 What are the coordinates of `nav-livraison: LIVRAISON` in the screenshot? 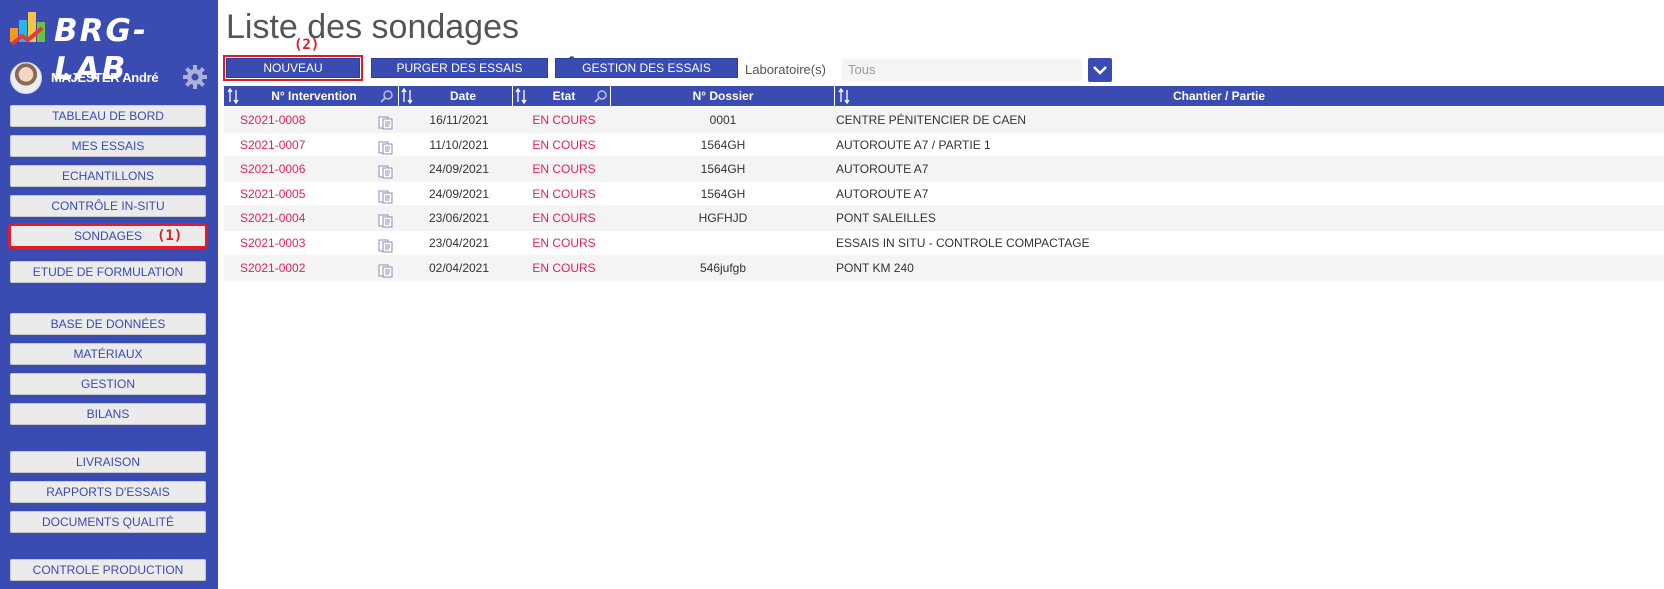 It's located at (108, 462).